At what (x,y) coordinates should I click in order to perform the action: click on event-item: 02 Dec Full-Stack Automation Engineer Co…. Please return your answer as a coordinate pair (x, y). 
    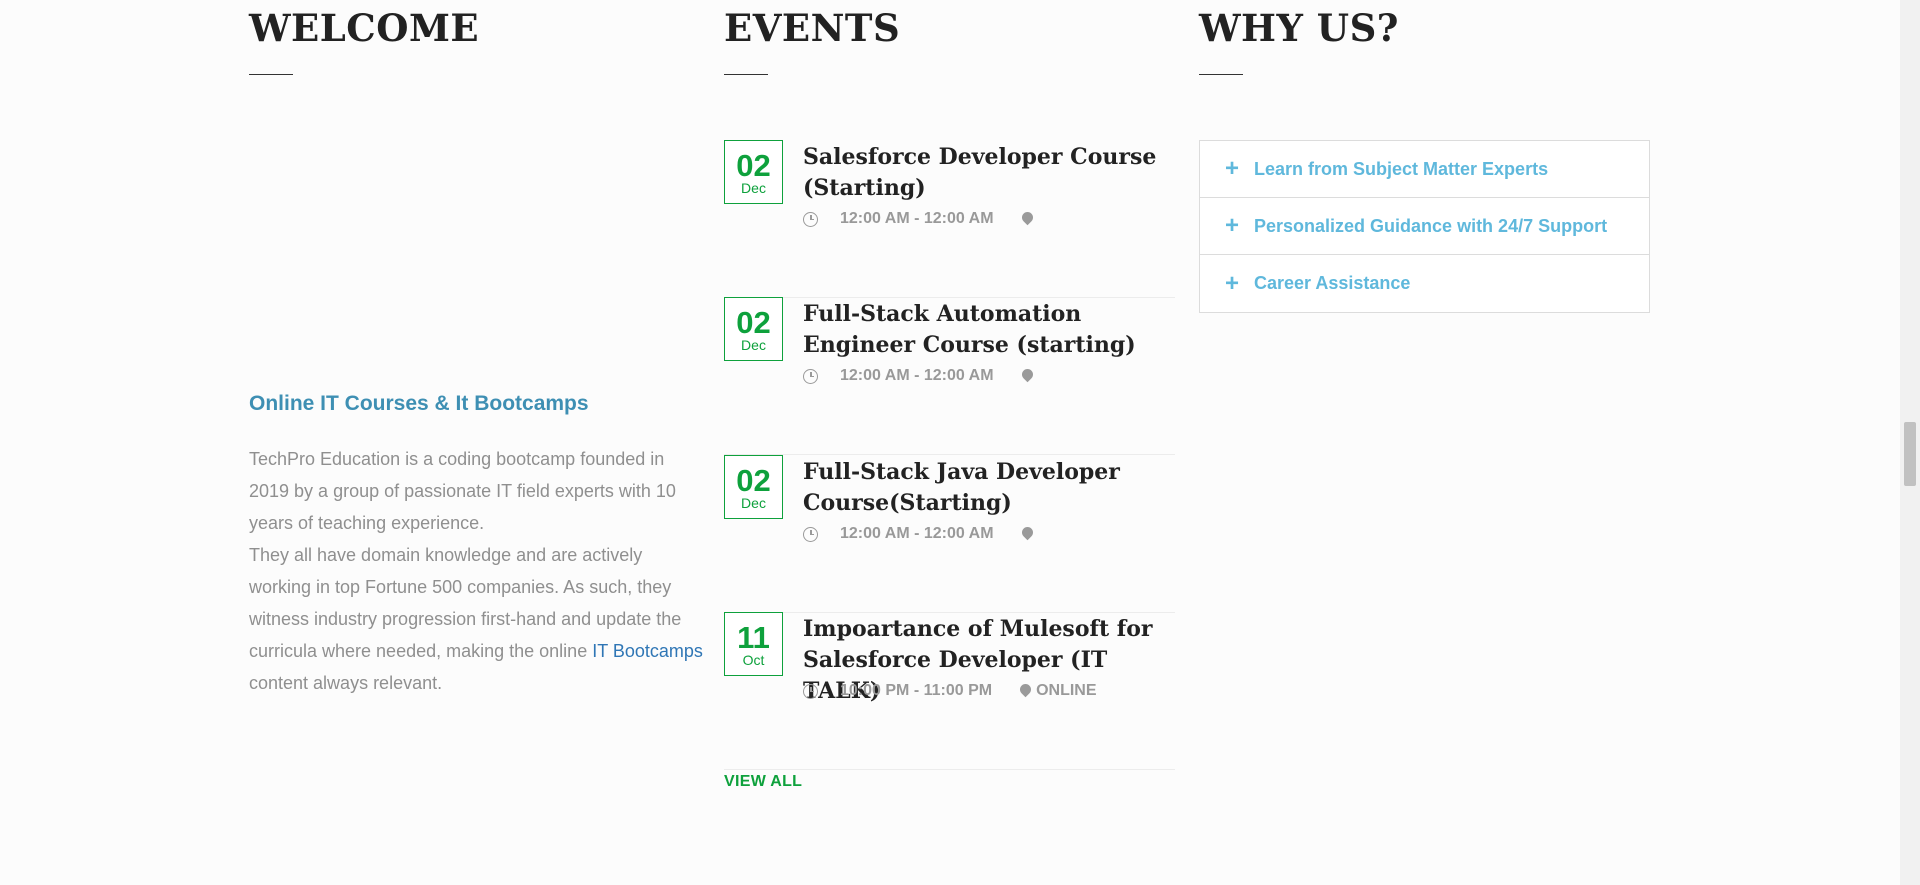
    Looking at the image, I should click on (949, 376).